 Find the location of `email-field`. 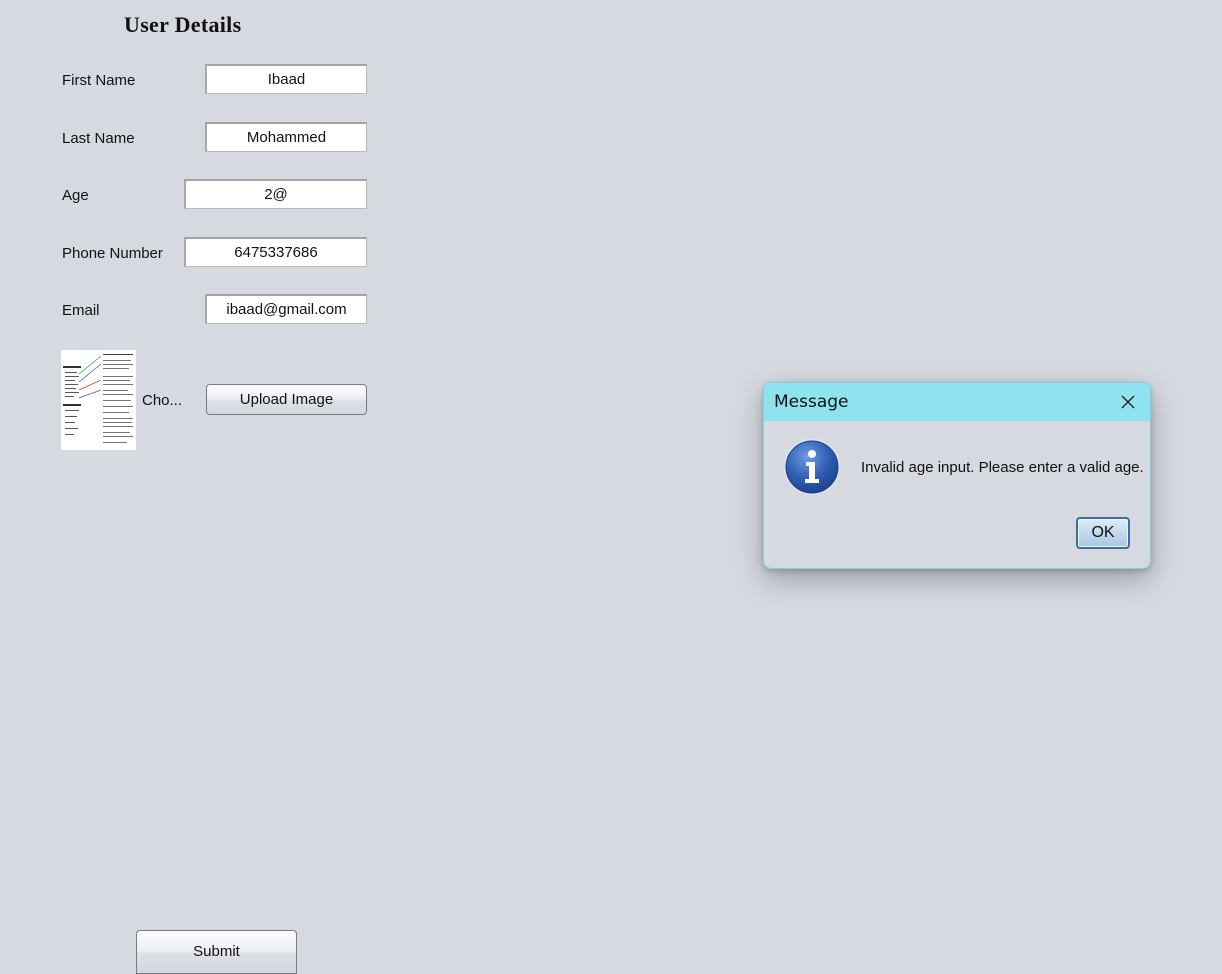

email-field is located at coordinates (286, 309).